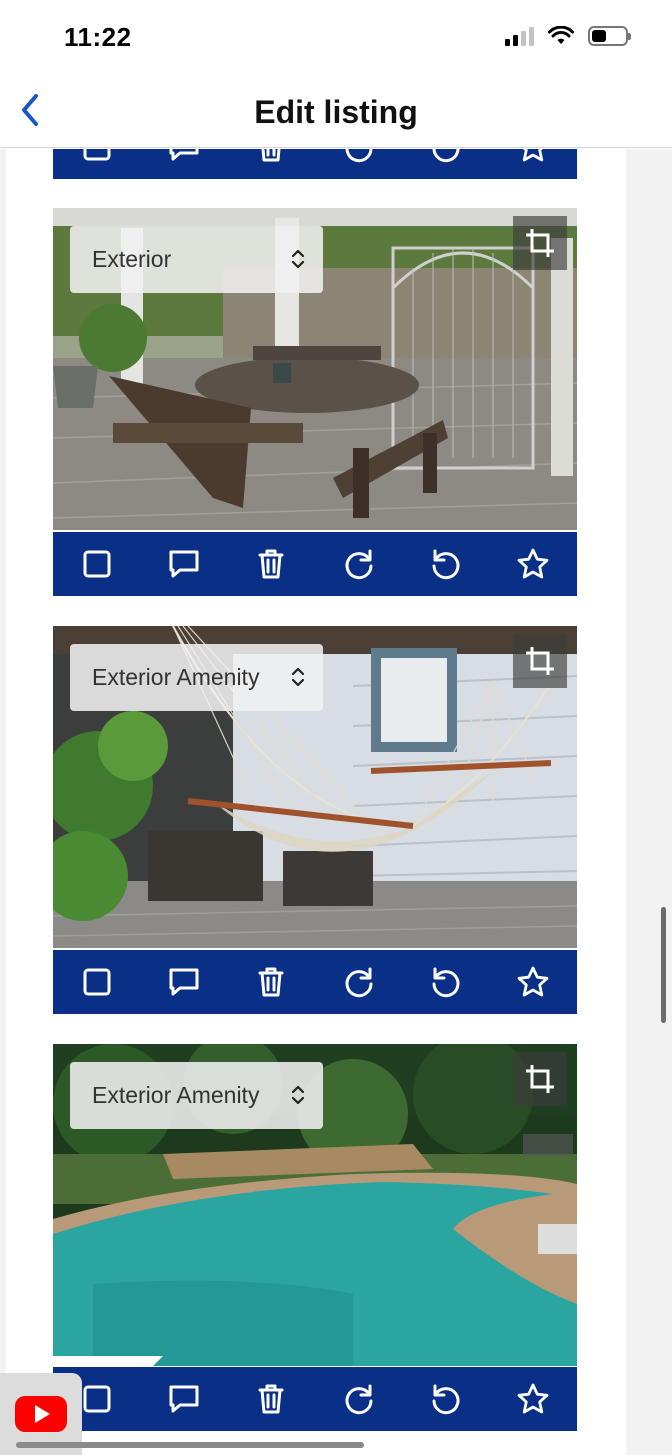 This screenshot has height=1455, width=672. What do you see at coordinates (132, 259) in the screenshot?
I see `photo-category-label: Exterior` at bounding box center [132, 259].